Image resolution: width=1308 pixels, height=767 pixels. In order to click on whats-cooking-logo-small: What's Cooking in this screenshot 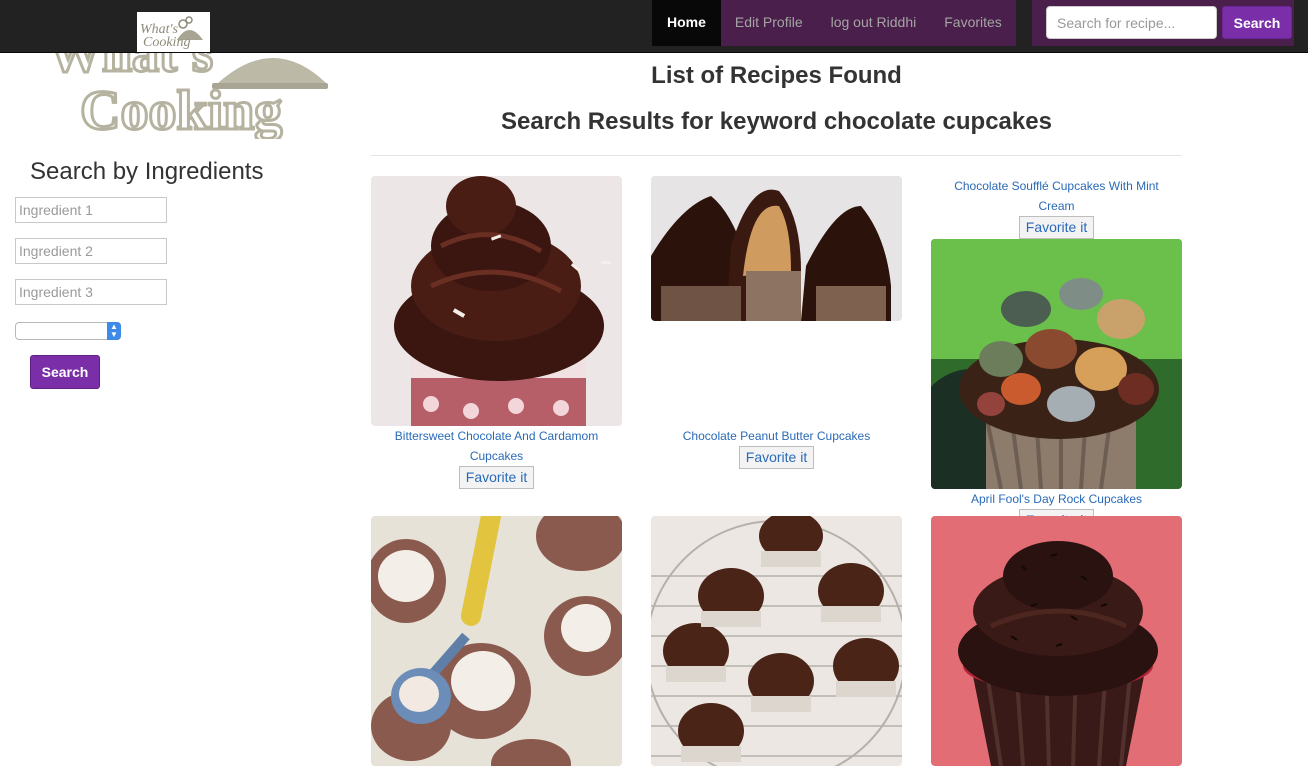, I will do `click(173, 32)`.